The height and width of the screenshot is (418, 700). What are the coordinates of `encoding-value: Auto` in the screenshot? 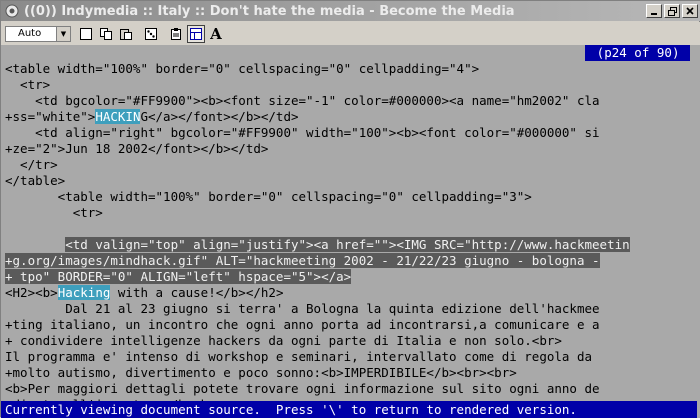 It's located at (30, 33).